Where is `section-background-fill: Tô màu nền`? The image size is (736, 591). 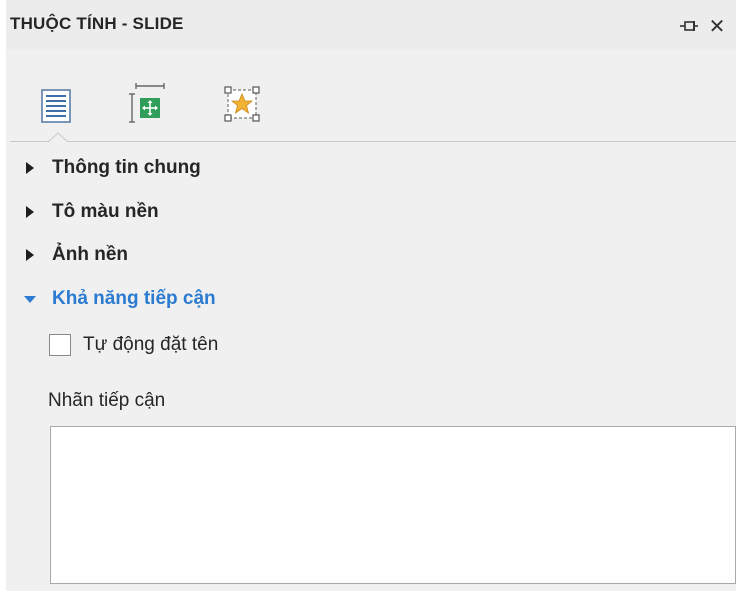 section-background-fill: Tô màu nền is located at coordinates (91, 212).